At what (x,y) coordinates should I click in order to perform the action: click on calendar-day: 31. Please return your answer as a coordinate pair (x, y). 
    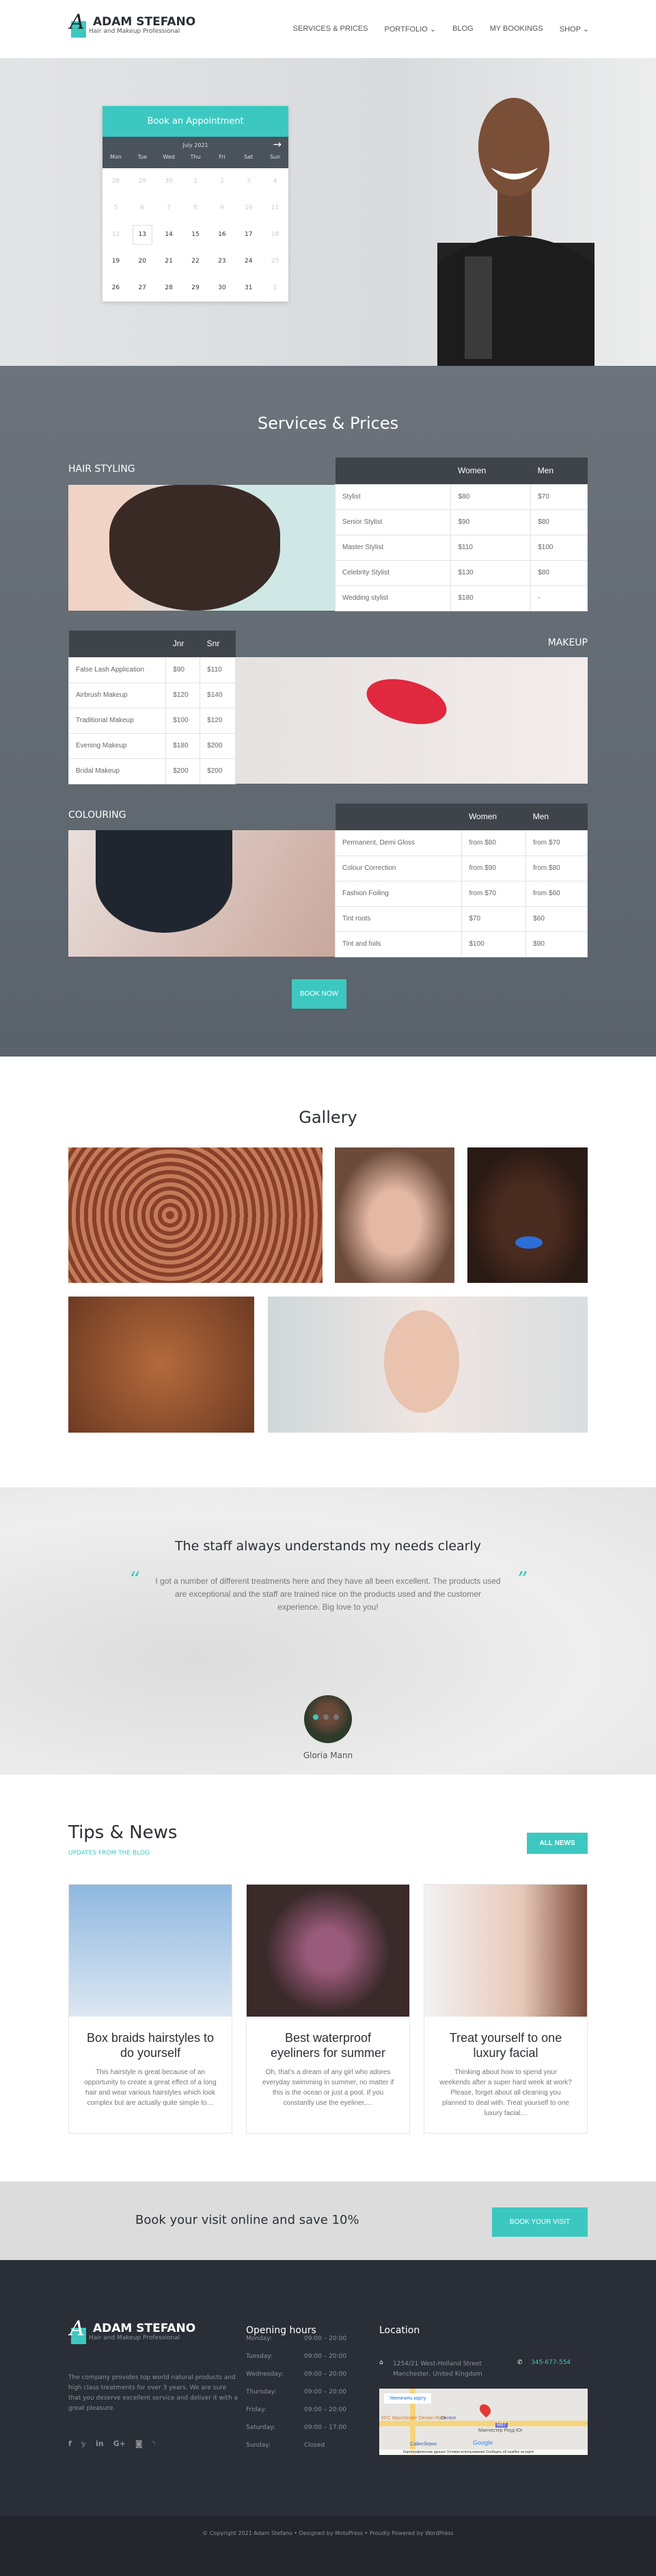
    Looking at the image, I should click on (248, 288).